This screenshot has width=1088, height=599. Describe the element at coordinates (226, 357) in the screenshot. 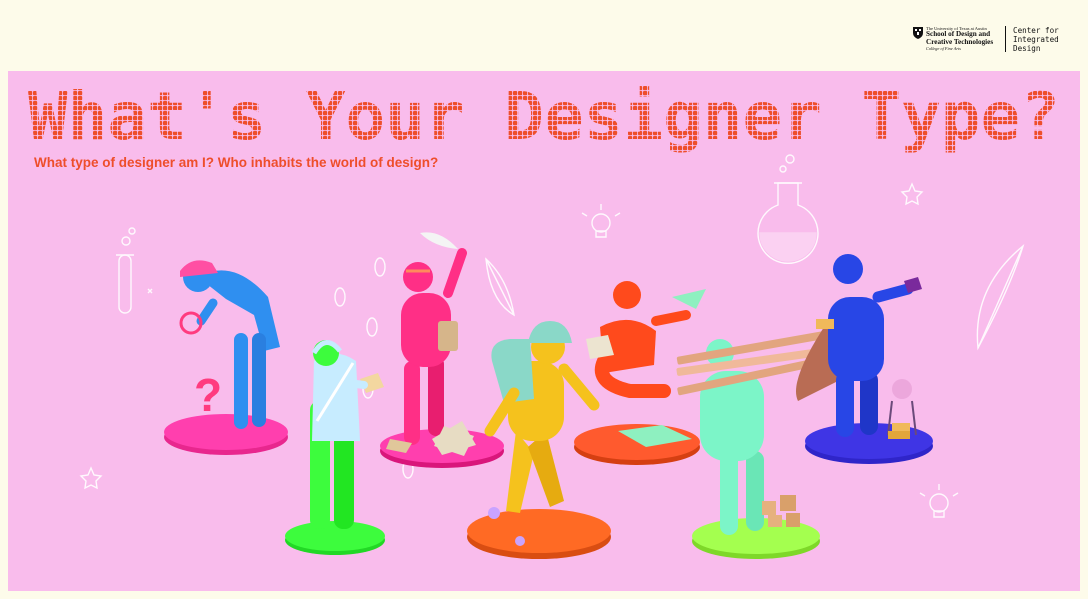

I see `figure-investigator: ?` at that location.